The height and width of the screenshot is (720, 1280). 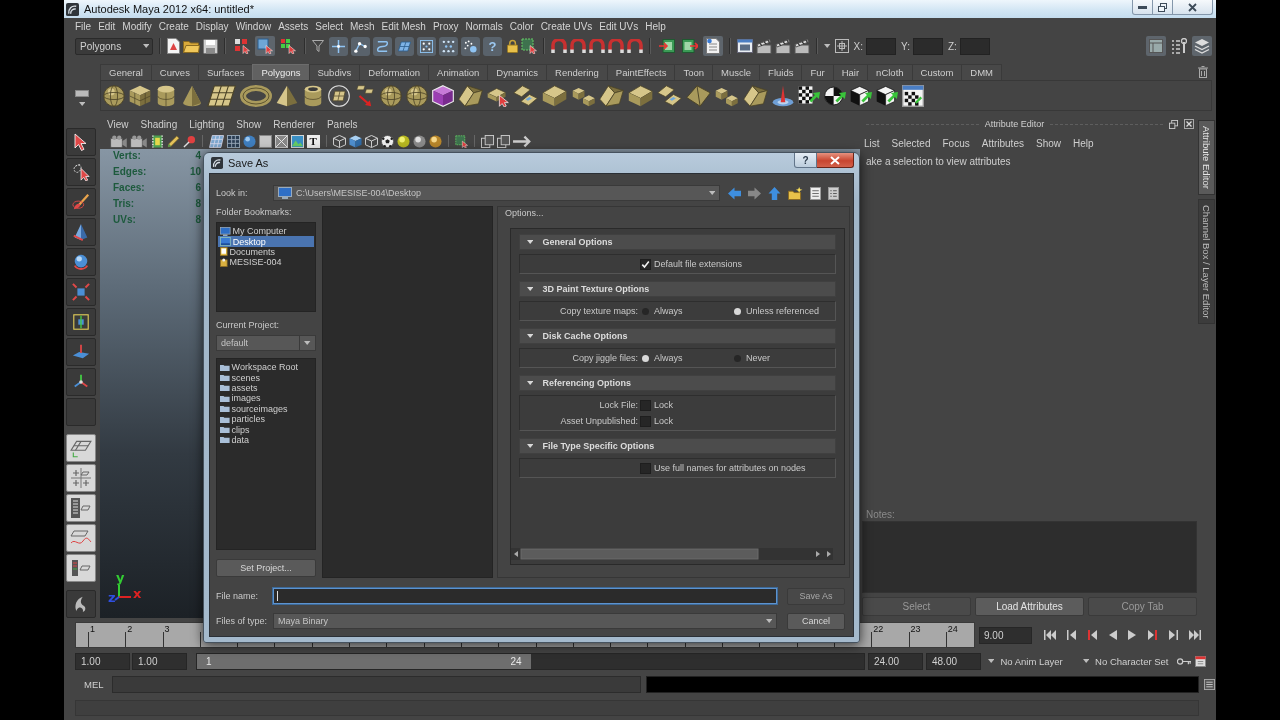 What do you see at coordinates (816, 621) in the screenshot?
I see `cancel-button: Cancel` at bounding box center [816, 621].